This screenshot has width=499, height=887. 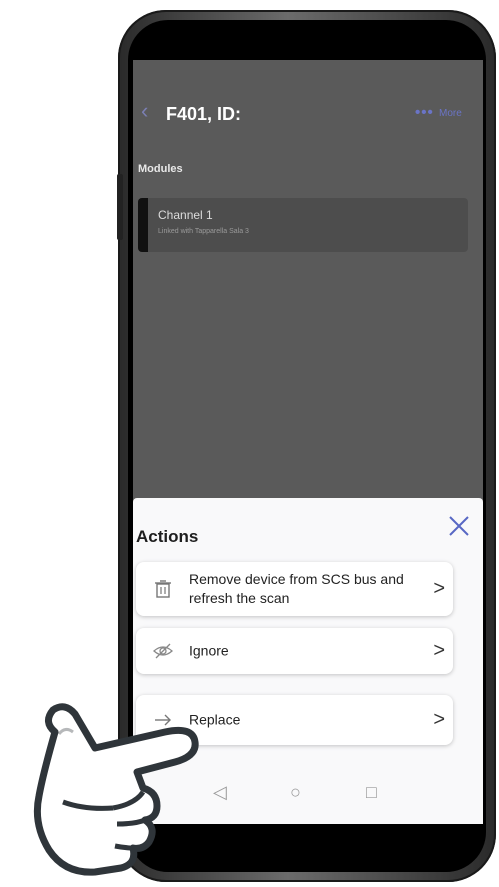 I want to click on pointing-hand-icon, so click(x=116, y=789).